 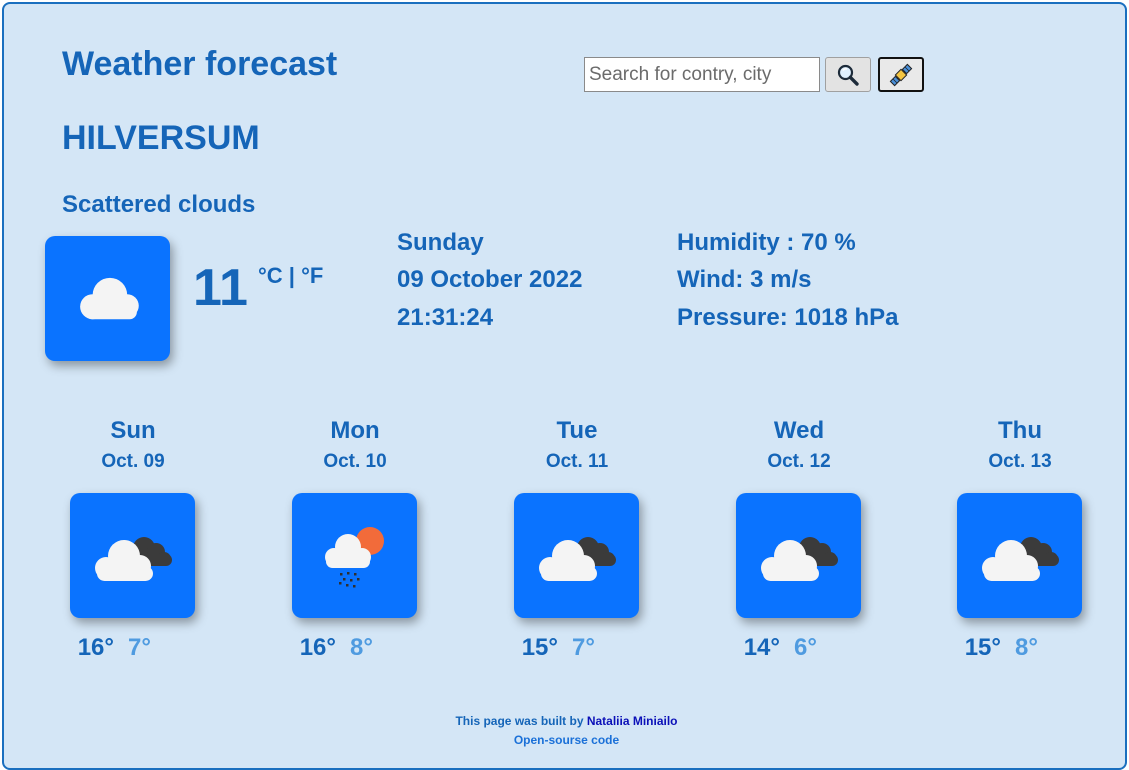 What do you see at coordinates (159, 204) in the screenshot?
I see `weather-description: Scattered clouds` at bounding box center [159, 204].